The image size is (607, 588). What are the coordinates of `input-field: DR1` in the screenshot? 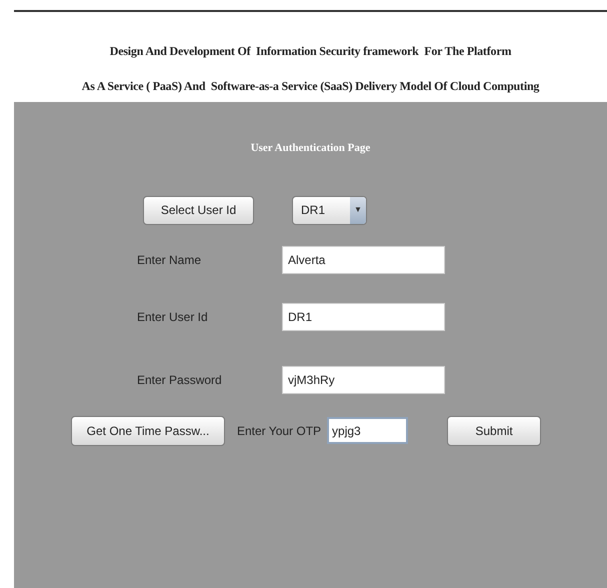 It's located at (363, 316).